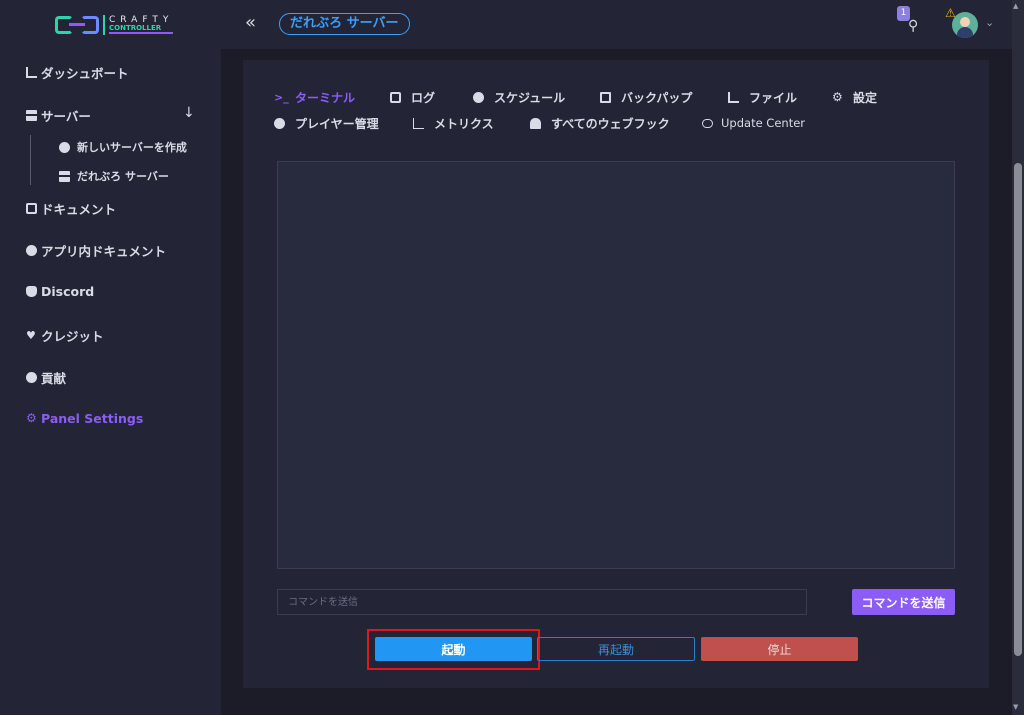  I want to click on sidebar-sub-label: 新しいサーバーを作成, so click(132, 147).